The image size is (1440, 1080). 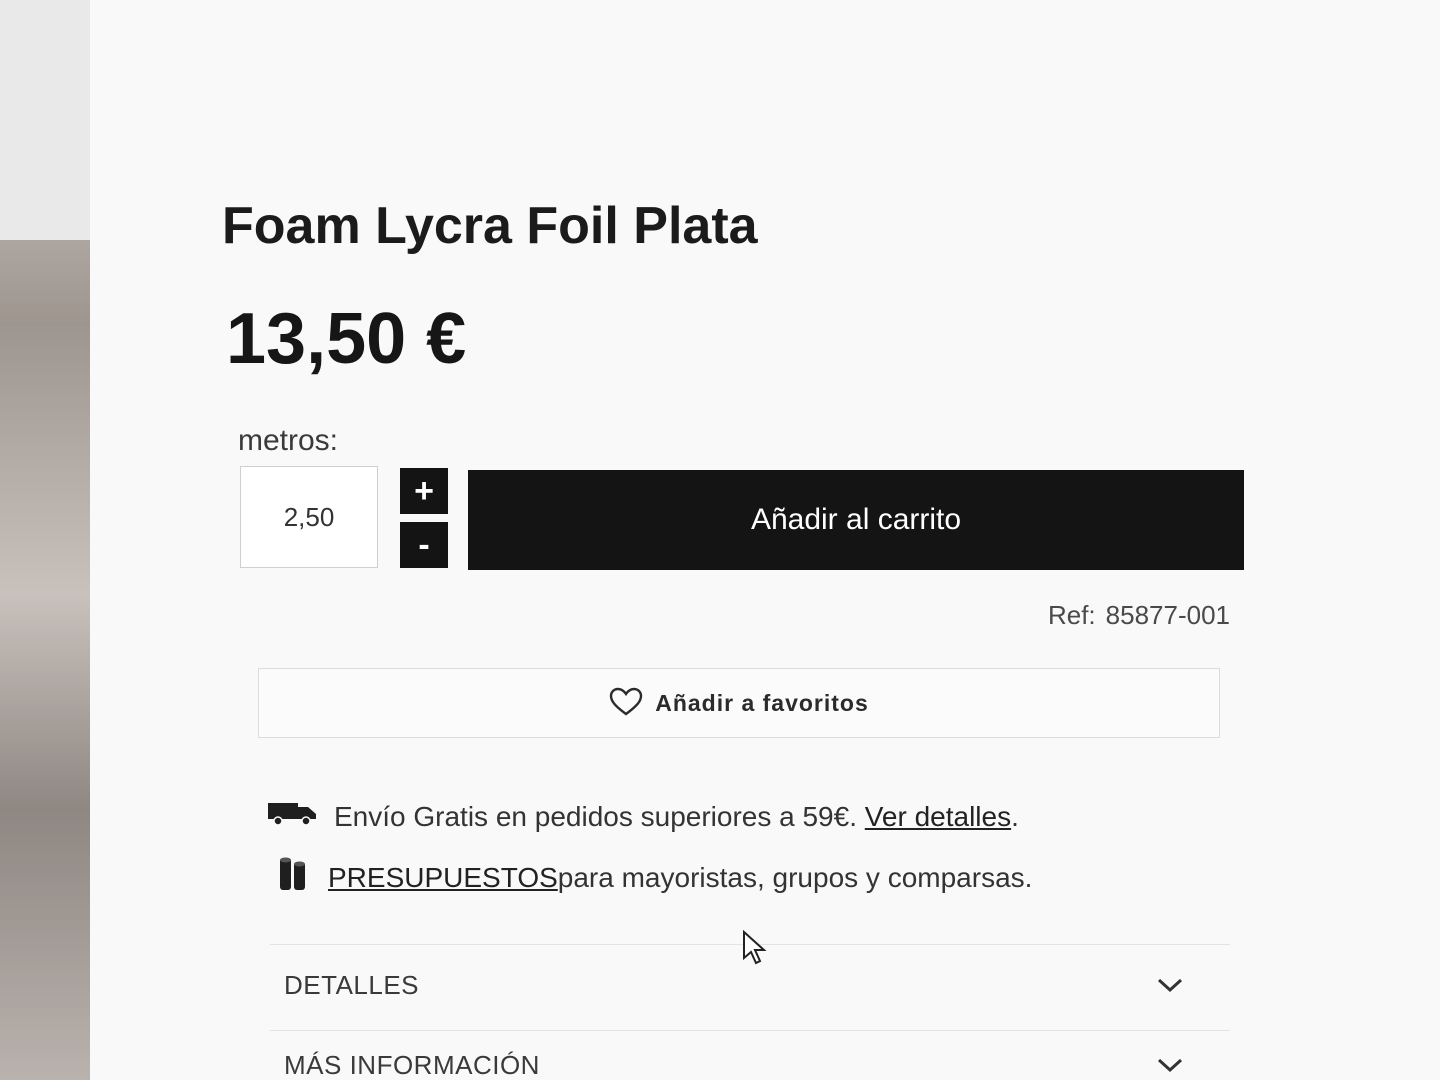 I want to click on product-reference: Ref: 85877-001, so click(x=1132, y=615).